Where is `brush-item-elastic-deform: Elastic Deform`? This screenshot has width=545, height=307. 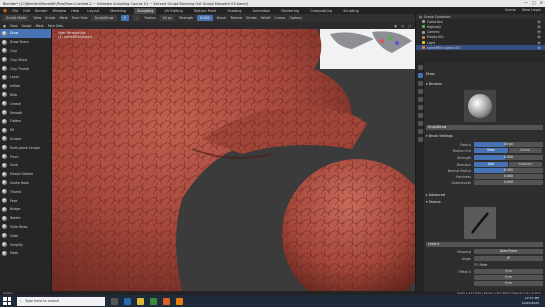 brush-item-elastic-deform: Elastic Deform is located at coordinates (25, 174).